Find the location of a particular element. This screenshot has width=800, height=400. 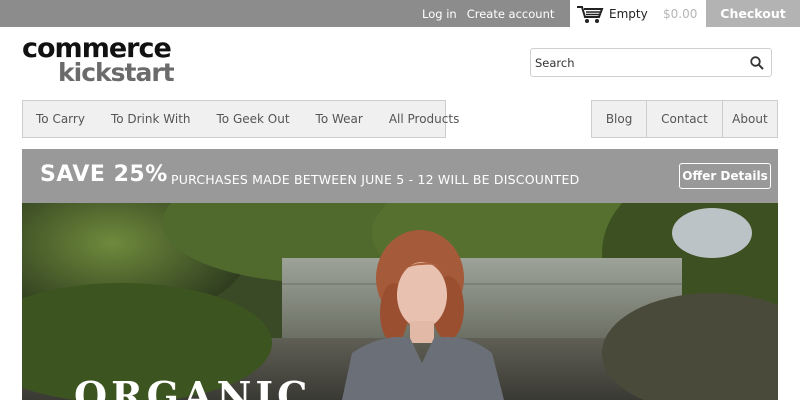

nav-item-to-geek-out: To Geek Out is located at coordinates (253, 119).